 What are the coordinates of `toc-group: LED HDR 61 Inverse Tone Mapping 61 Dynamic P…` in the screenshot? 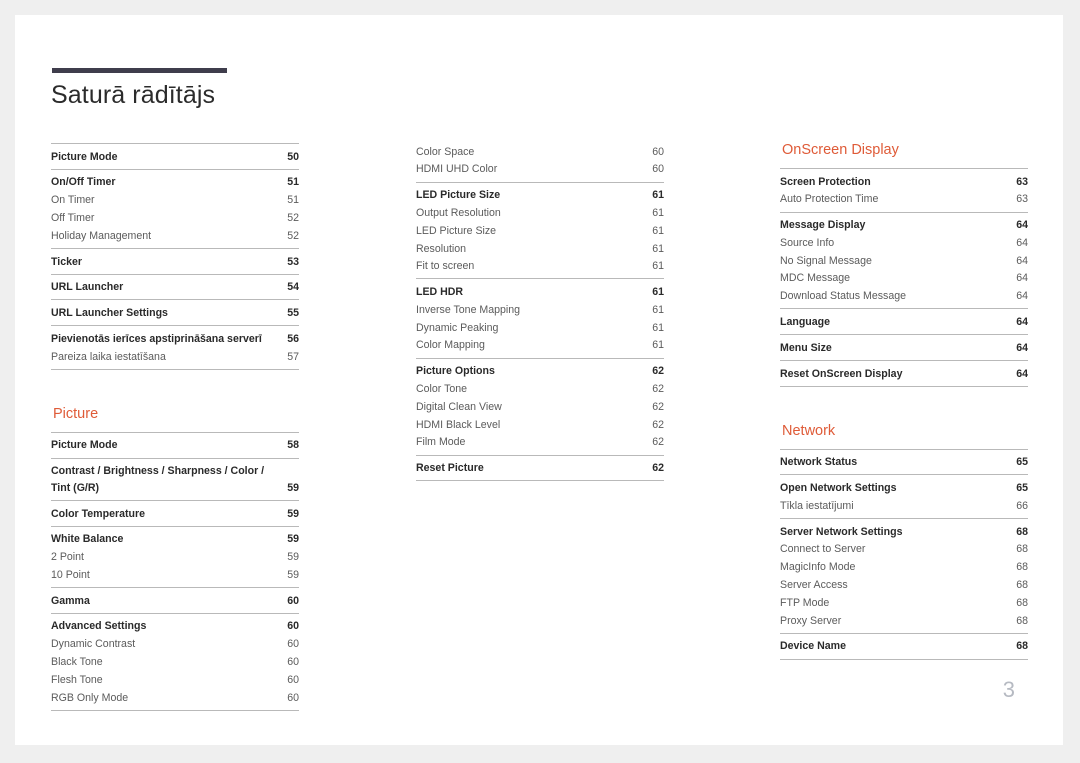 It's located at (540, 317).